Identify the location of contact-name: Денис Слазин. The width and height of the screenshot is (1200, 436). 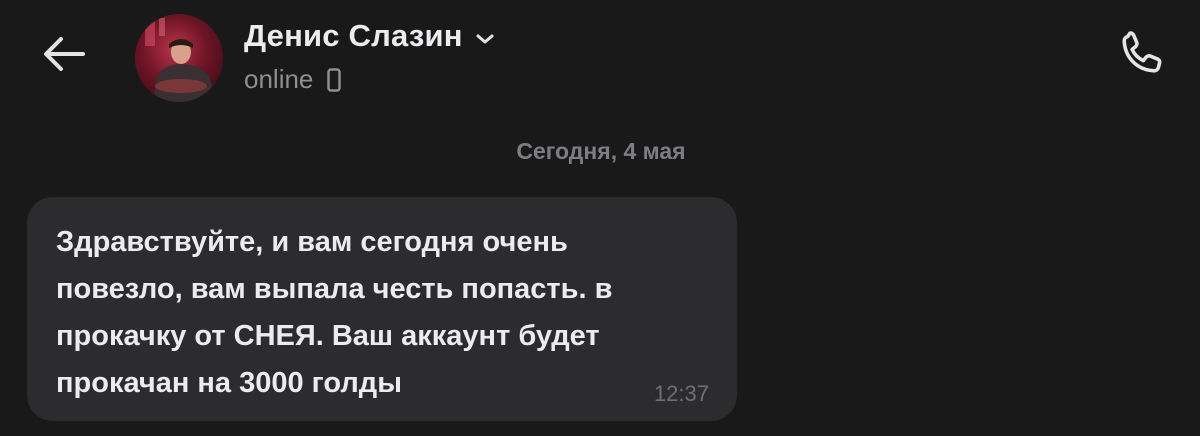
(353, 35).